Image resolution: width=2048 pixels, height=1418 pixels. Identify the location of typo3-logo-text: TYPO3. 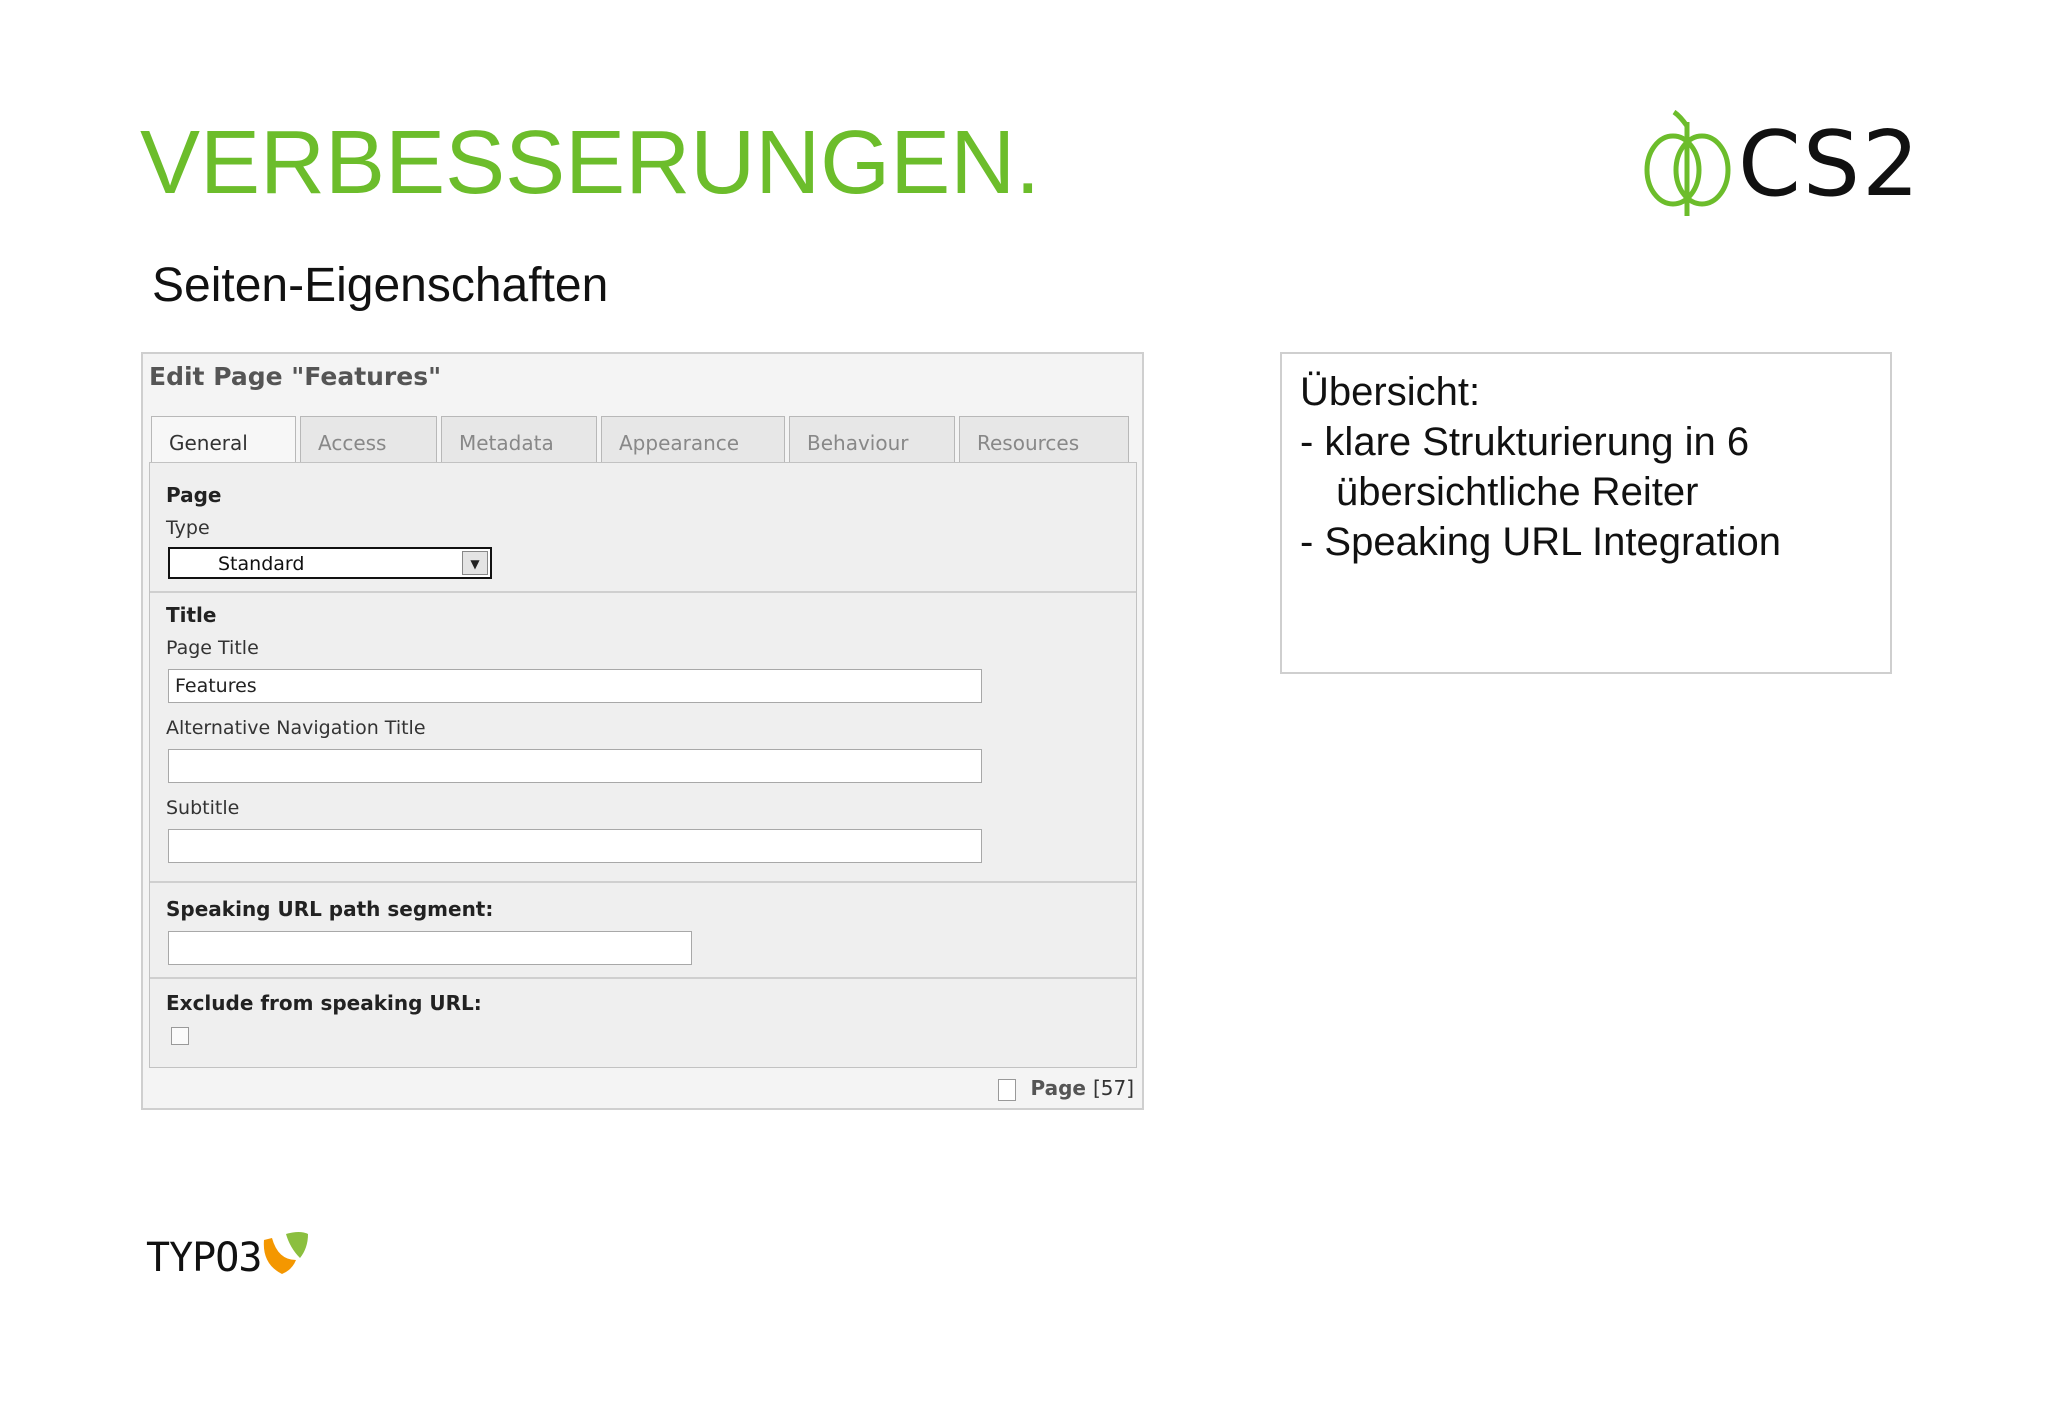
(204, 1258).